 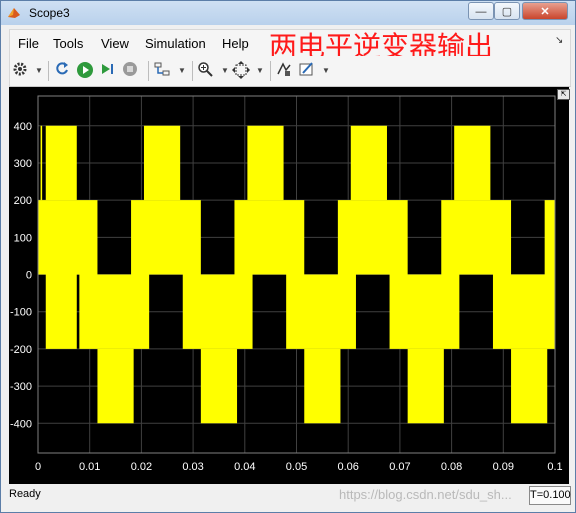 I want to click on highlight-dropdown-icon: ▼, so click(x=182, y=70).